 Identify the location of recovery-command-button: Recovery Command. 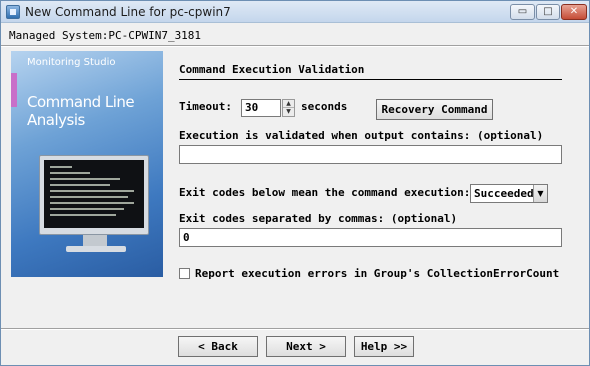
(434, 109).